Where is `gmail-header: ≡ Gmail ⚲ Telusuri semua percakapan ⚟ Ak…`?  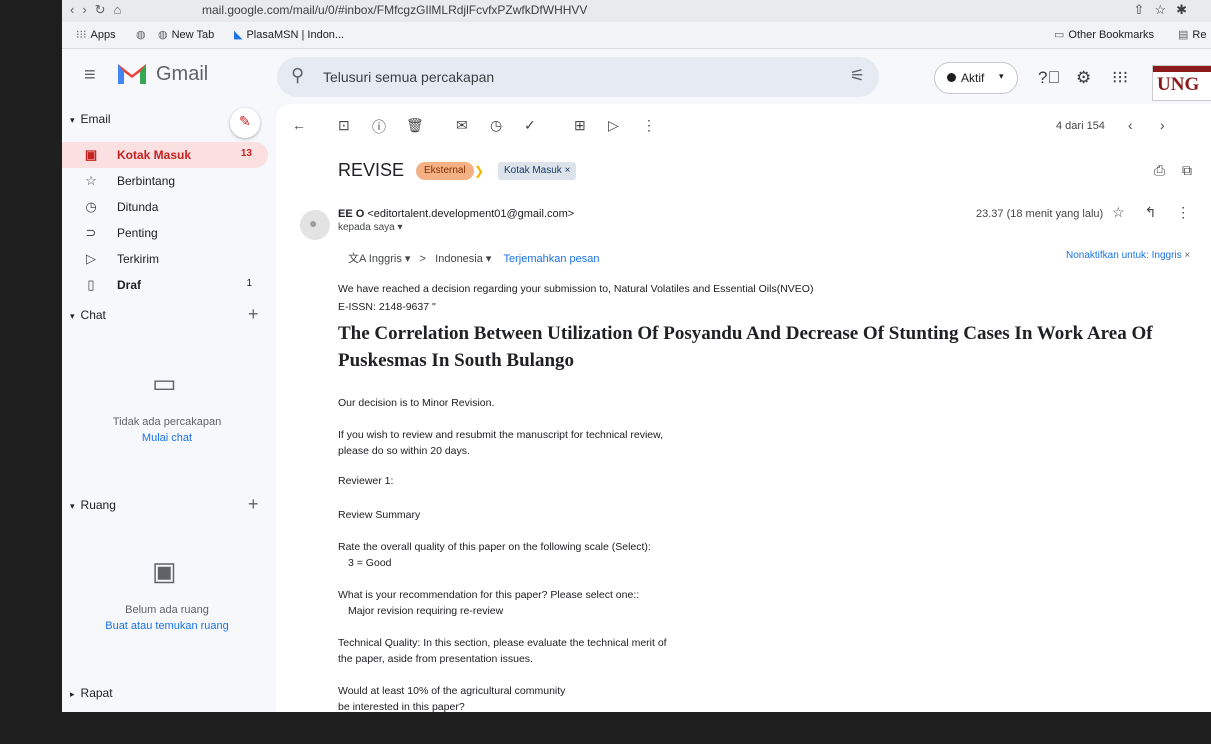 gmail-header: ≡ Gmail ⚲ Telusuri semua percakapan ⚟ Ak… is located at coordinates (636, 76).